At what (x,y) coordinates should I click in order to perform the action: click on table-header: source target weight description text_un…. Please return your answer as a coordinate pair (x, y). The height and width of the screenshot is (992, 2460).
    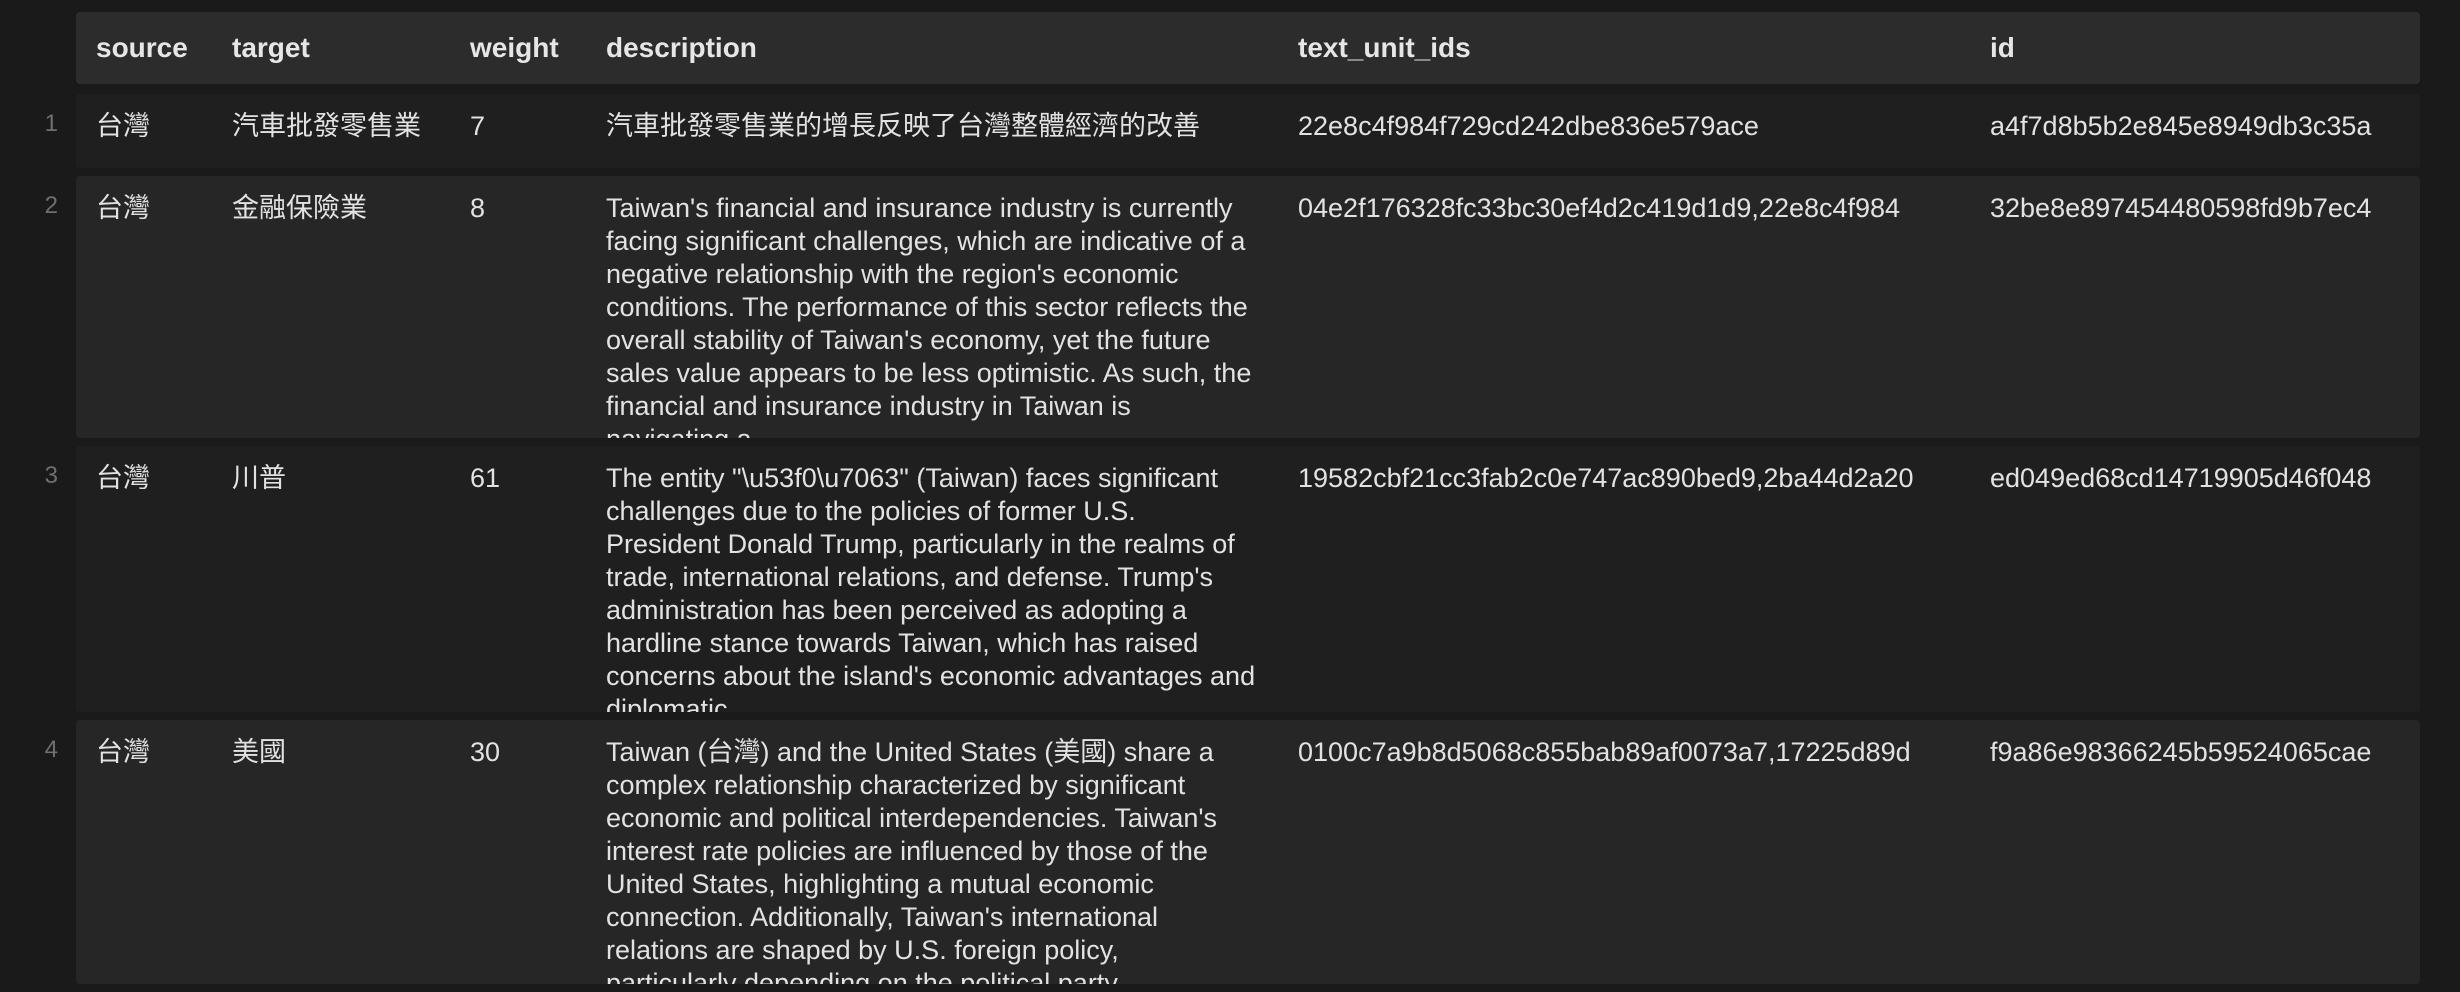
    Looking at the image, I should click on (1248, 48).